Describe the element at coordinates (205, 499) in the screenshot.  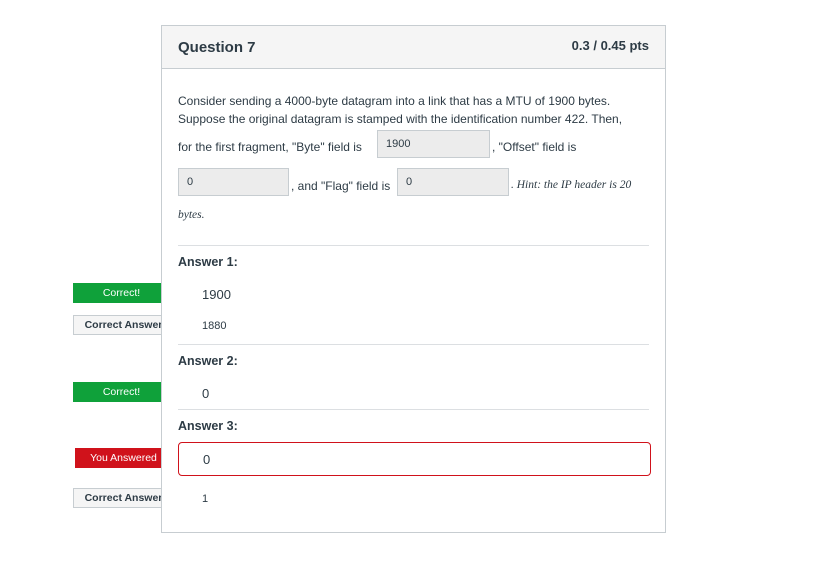
I see `answer-3-correct: 1` at that location.